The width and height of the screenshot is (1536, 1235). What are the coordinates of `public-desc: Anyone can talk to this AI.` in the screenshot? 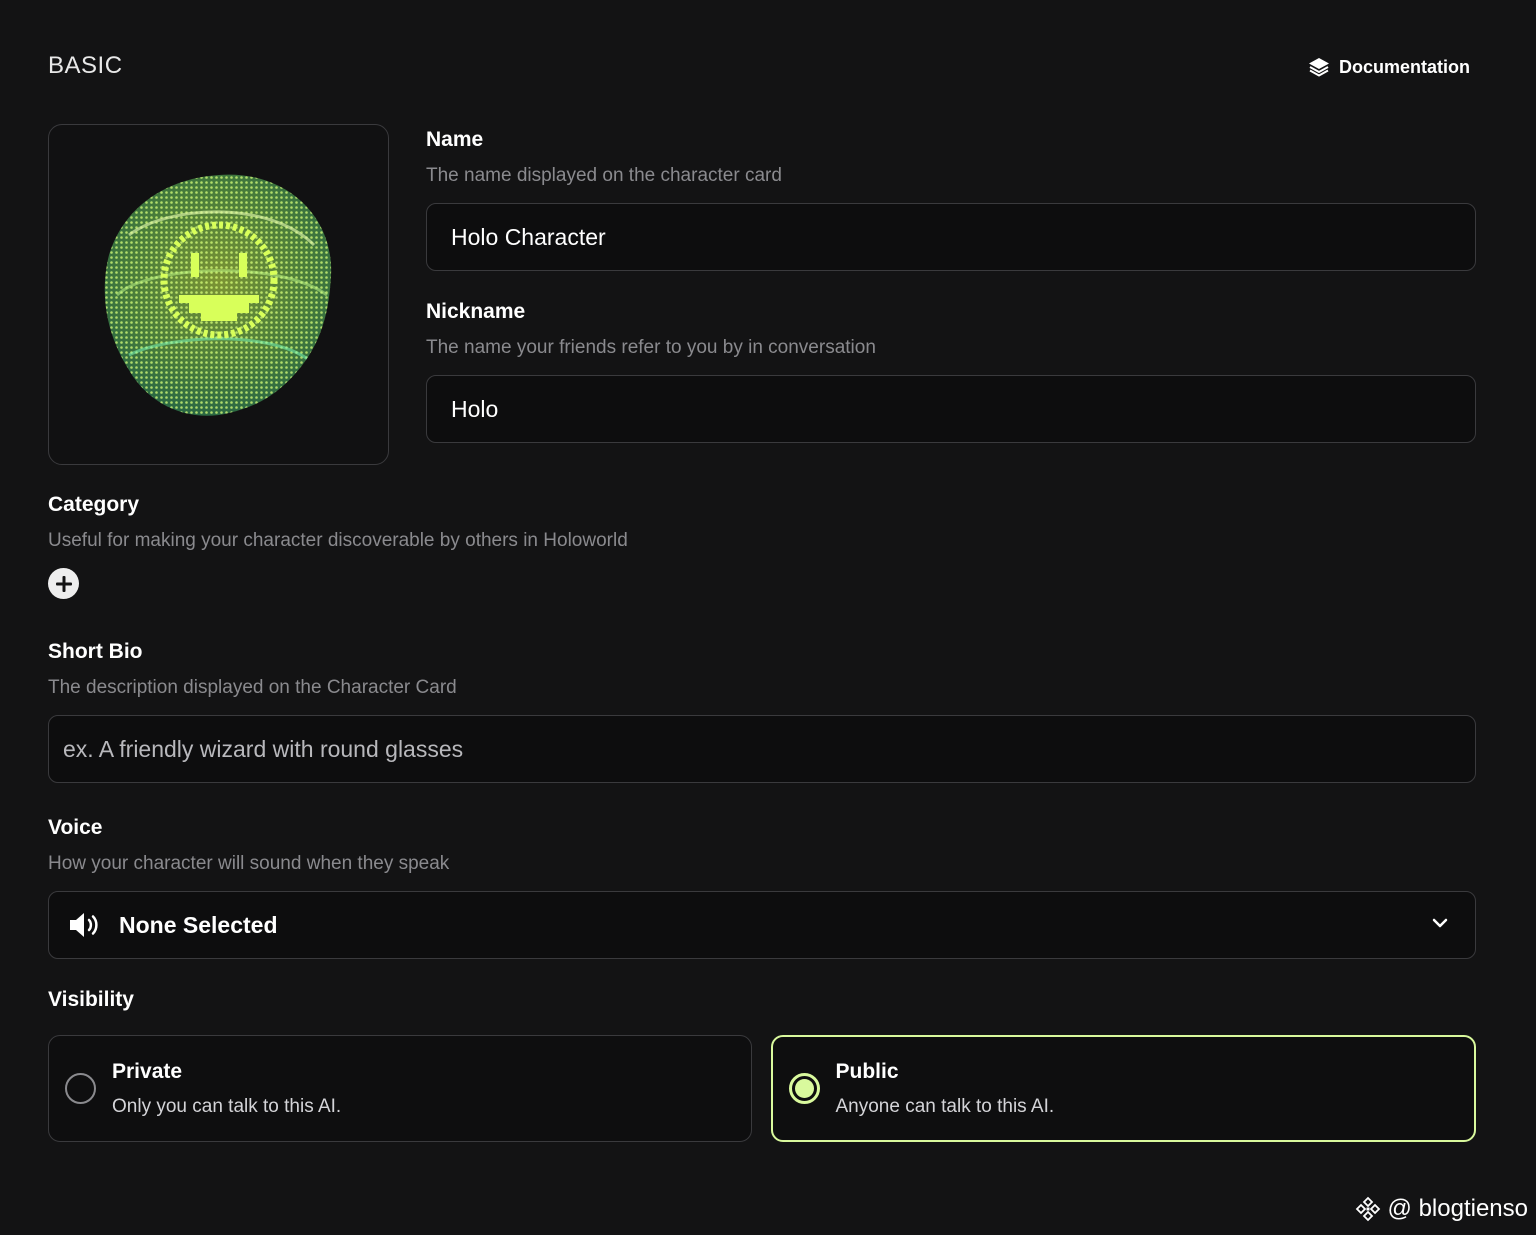 It's located at (945, 1106).